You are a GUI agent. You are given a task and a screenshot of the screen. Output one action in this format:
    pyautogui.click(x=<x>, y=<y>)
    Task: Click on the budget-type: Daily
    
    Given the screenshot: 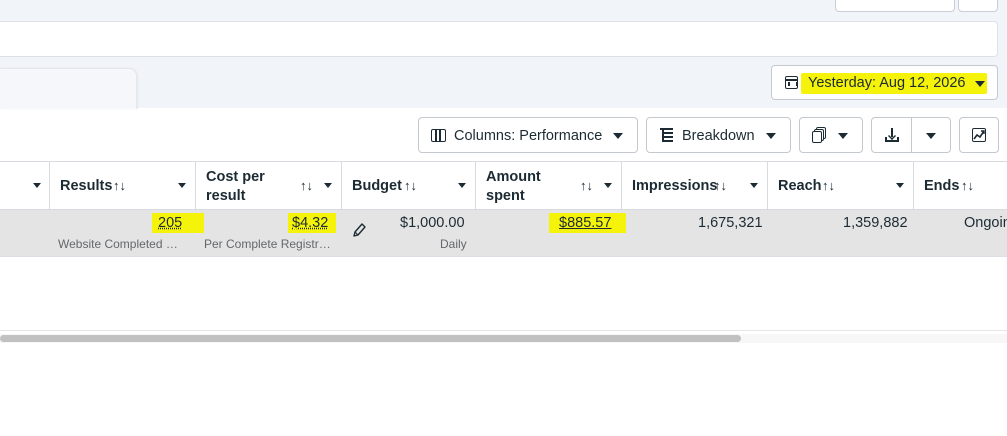 What is the action you would take?
    pyautogui.click(x=453, y=244)
    